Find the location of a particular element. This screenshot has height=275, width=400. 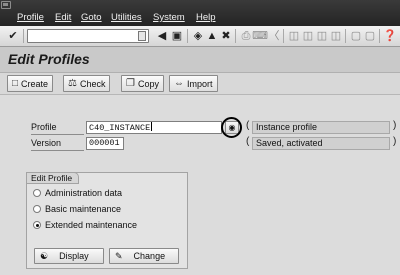

cancel-icon: ✖ is located at coordinates (226, 36).